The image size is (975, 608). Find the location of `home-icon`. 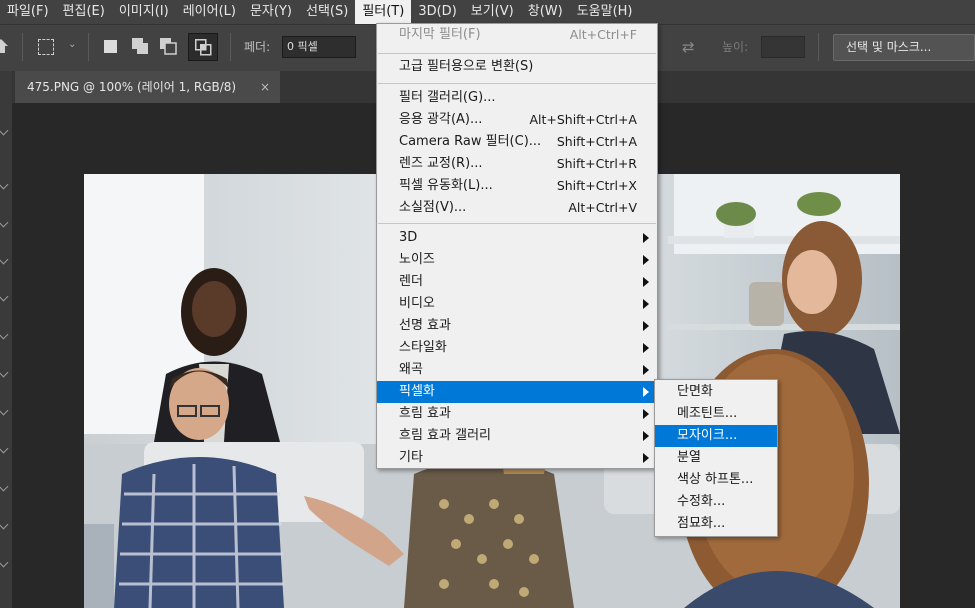

home-icon is located at coordinates (4, 46).